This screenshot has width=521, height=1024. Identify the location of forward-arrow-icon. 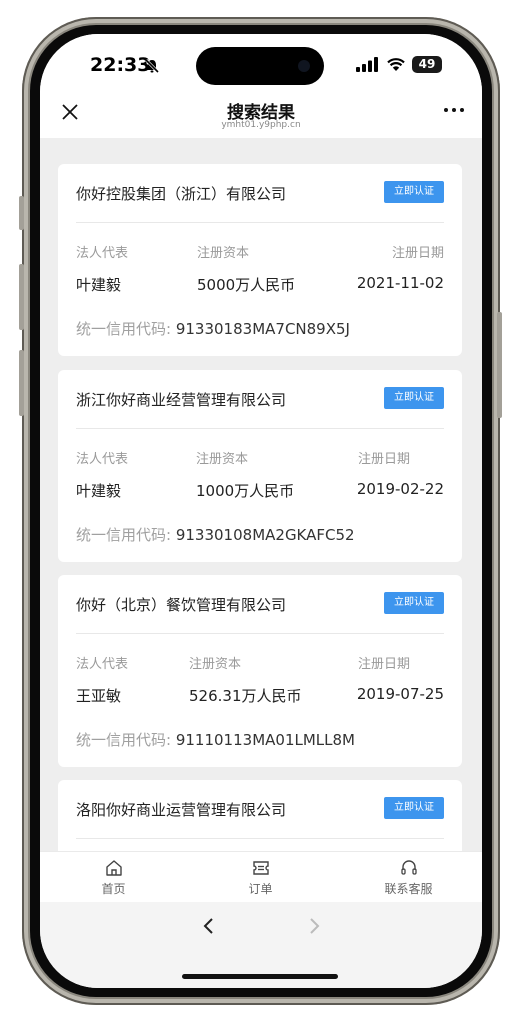
(314, 926).